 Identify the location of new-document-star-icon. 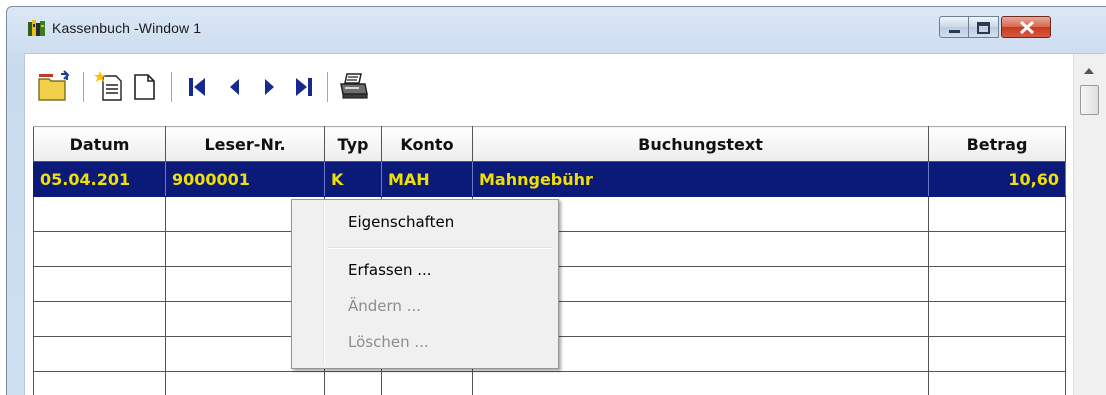
(110, 86).